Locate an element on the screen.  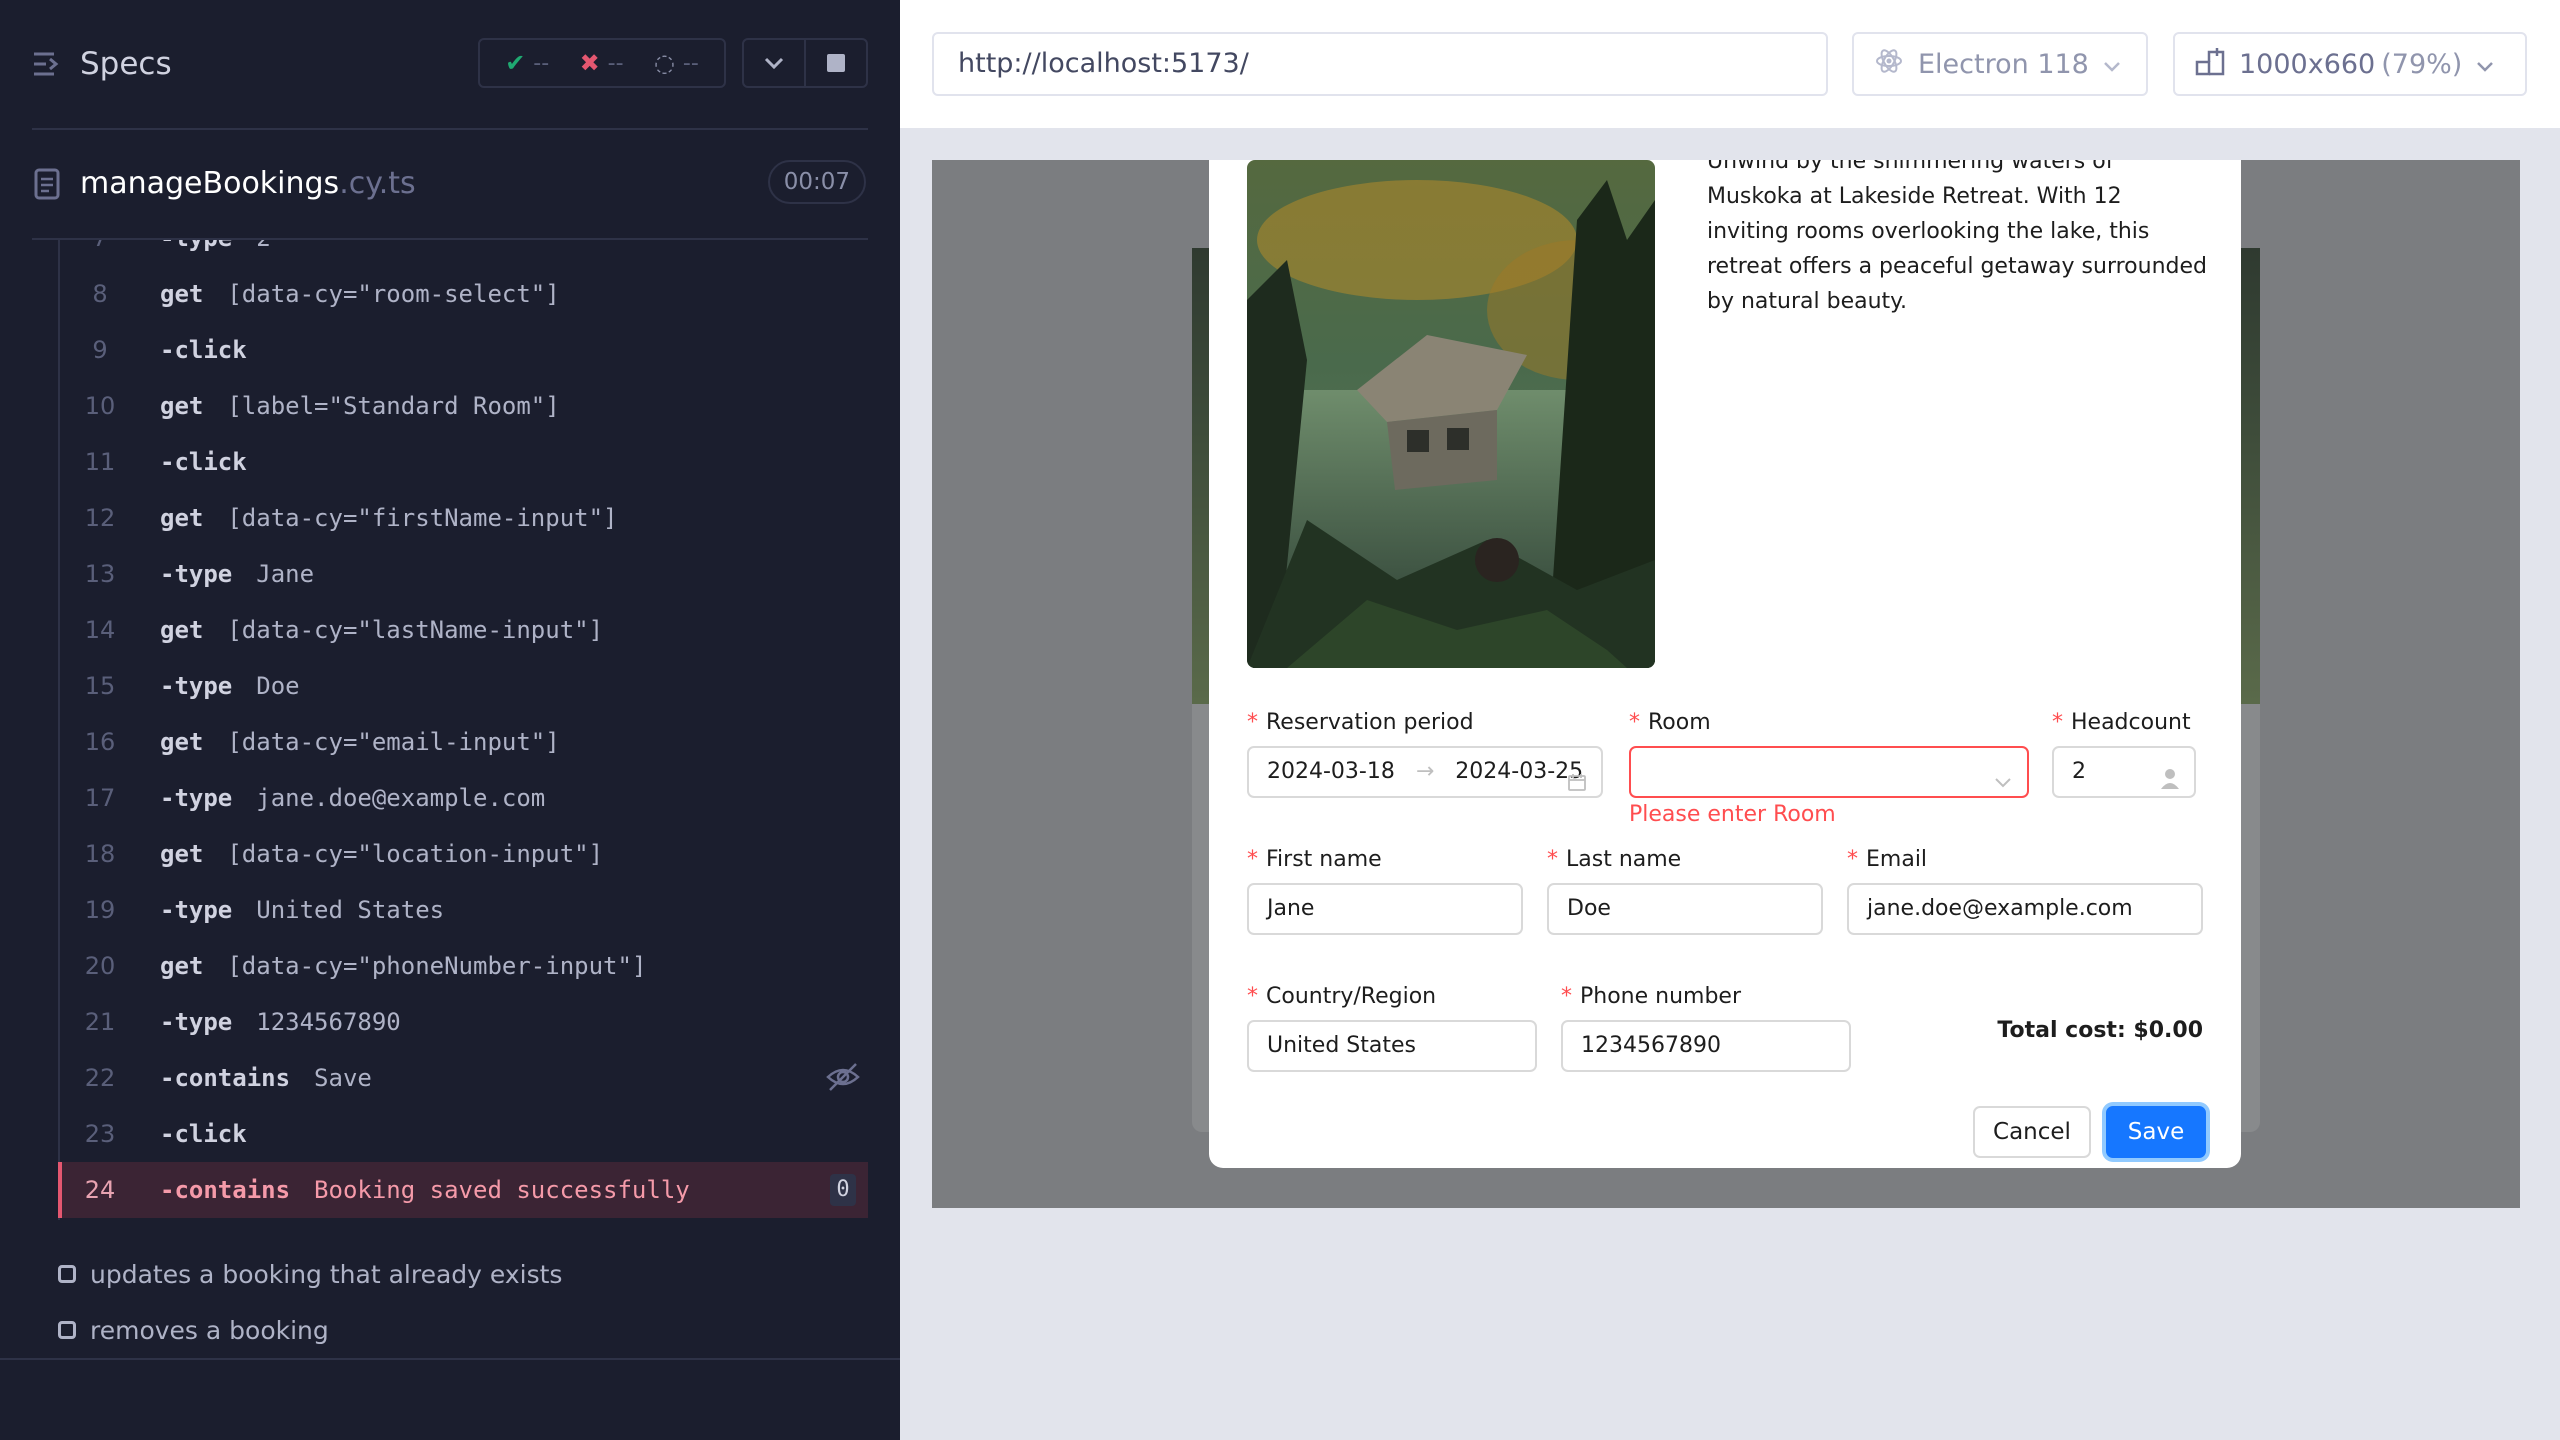
command-row: 21 type 1234567890 is located at coordinates (463, 1022).